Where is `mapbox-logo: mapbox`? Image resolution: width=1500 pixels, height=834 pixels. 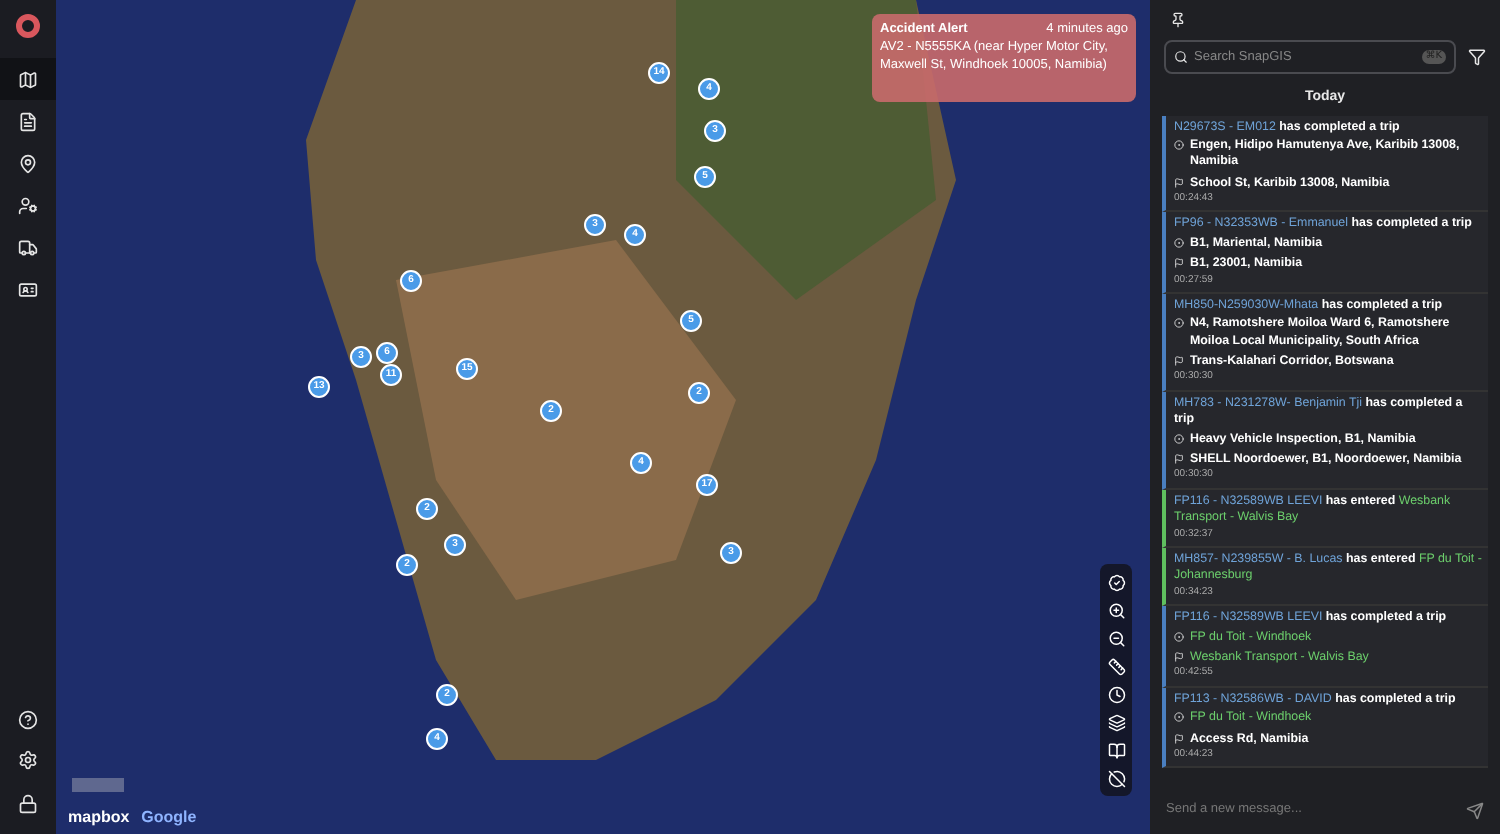 mapbox-logo: mapbox is located at coordinates (99, 818).